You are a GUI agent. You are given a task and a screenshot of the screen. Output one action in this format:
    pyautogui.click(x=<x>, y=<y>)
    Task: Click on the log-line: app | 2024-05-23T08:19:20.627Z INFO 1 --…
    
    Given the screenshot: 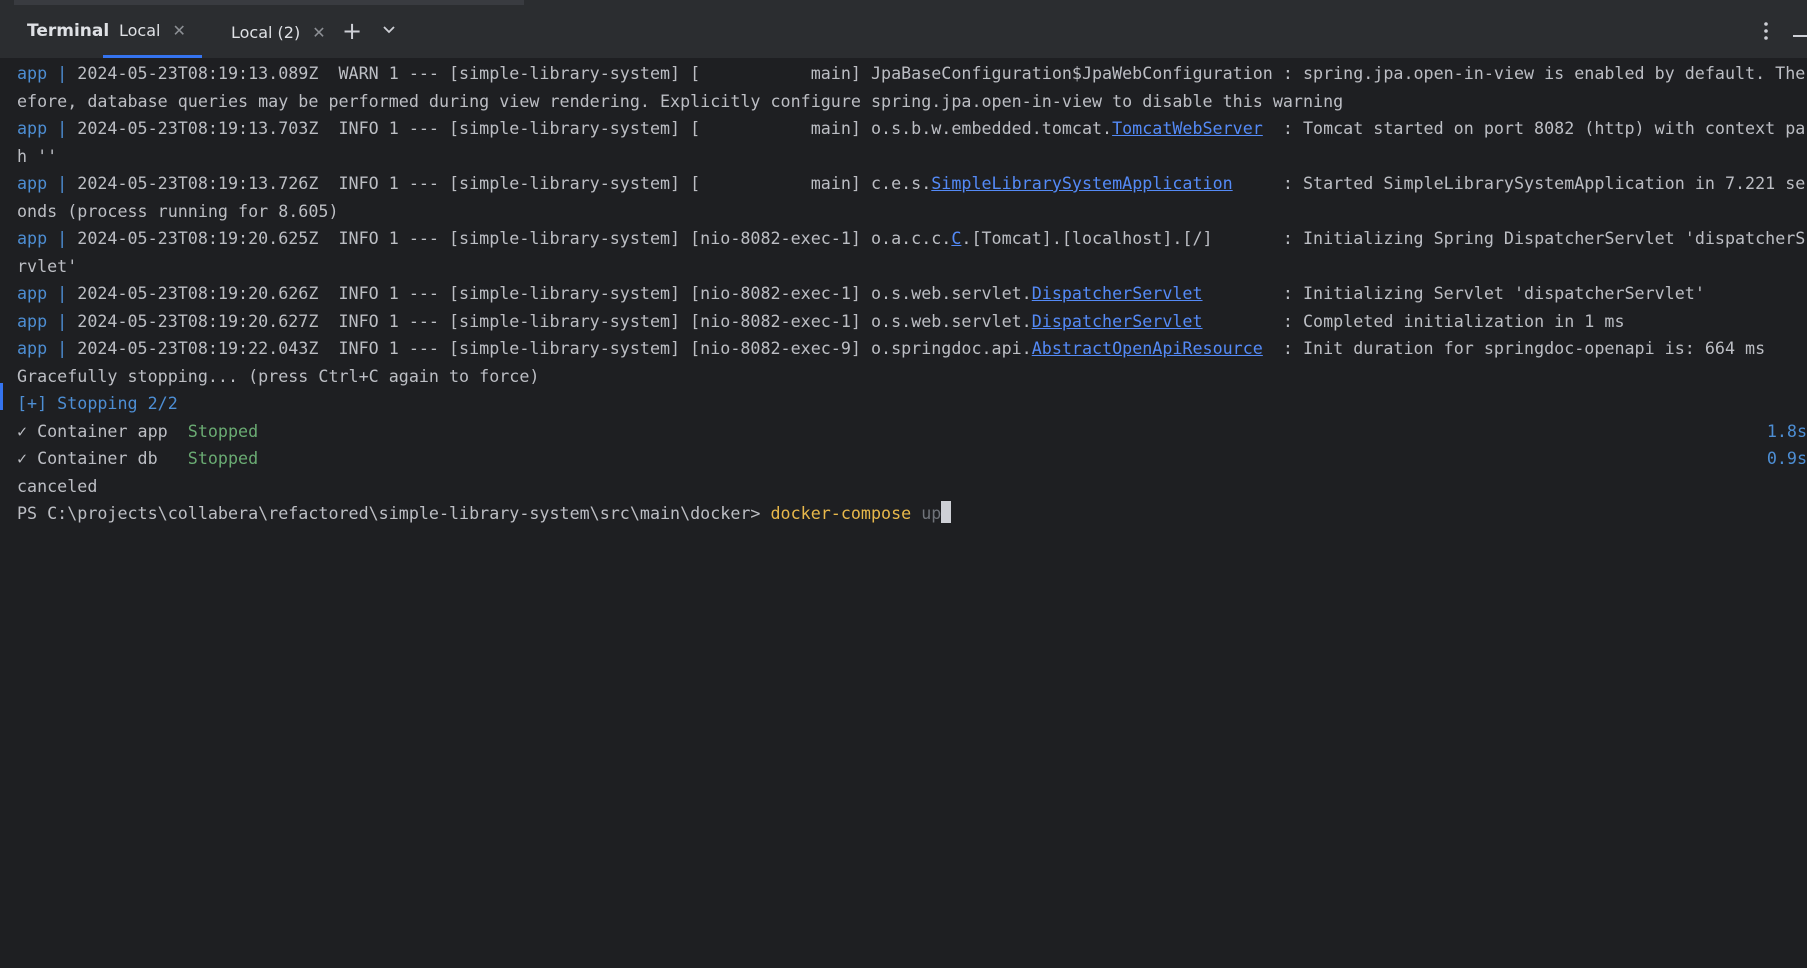 What is the action you would take?
    pyautogui.click(x=821, y=320)
    